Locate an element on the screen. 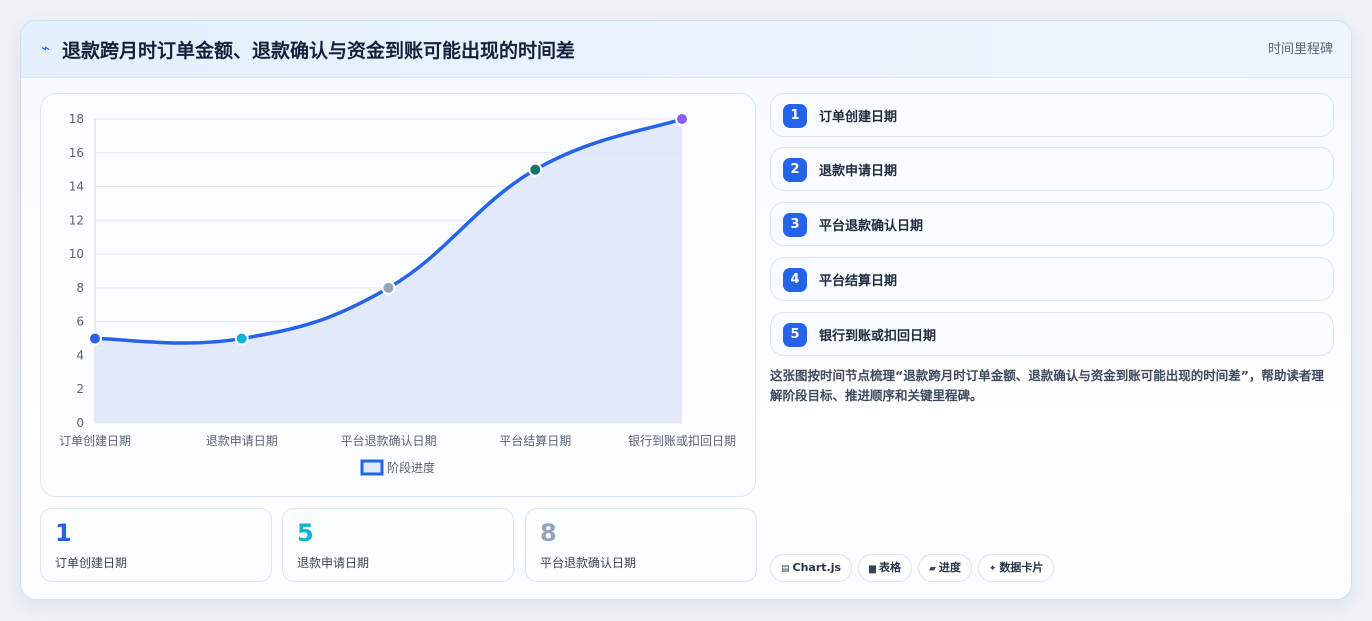  step-label: 订单创建日期 is located at coordinates (858, 117).